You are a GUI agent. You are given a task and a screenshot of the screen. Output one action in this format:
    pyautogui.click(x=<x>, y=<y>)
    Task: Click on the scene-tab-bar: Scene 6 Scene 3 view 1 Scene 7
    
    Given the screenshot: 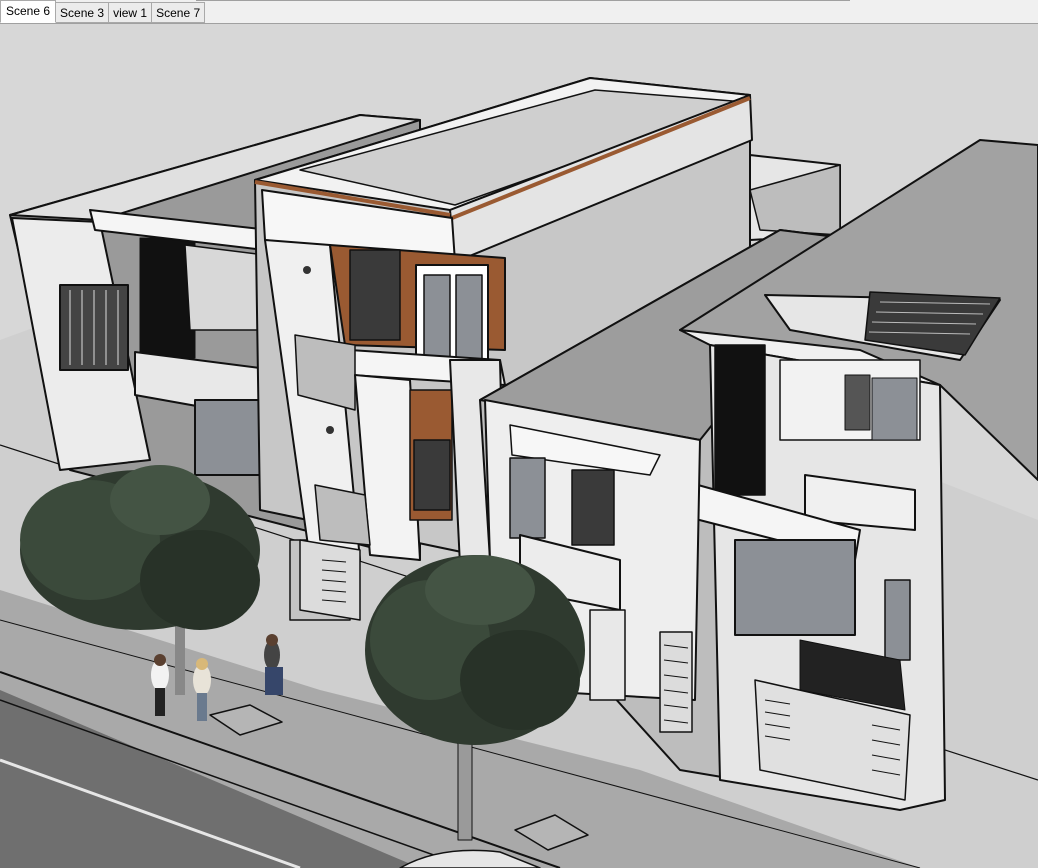 What is the action you would take?
    pyautogui.click(x=519, y=12)
    